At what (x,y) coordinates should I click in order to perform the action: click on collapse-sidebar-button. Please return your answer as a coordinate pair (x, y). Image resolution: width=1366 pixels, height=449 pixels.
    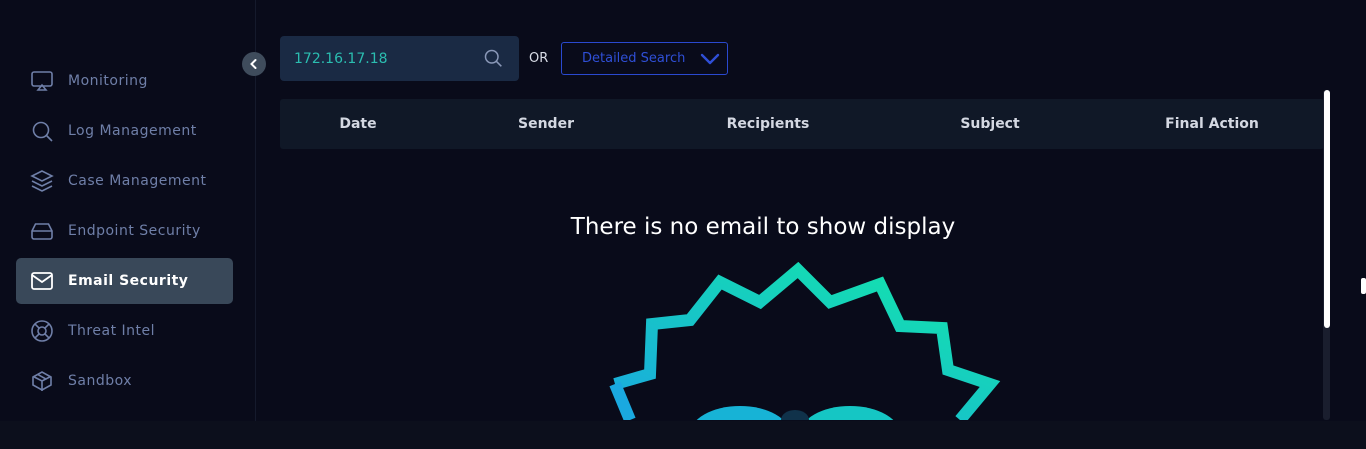
    Looking at the image, I should click on (254, 64).